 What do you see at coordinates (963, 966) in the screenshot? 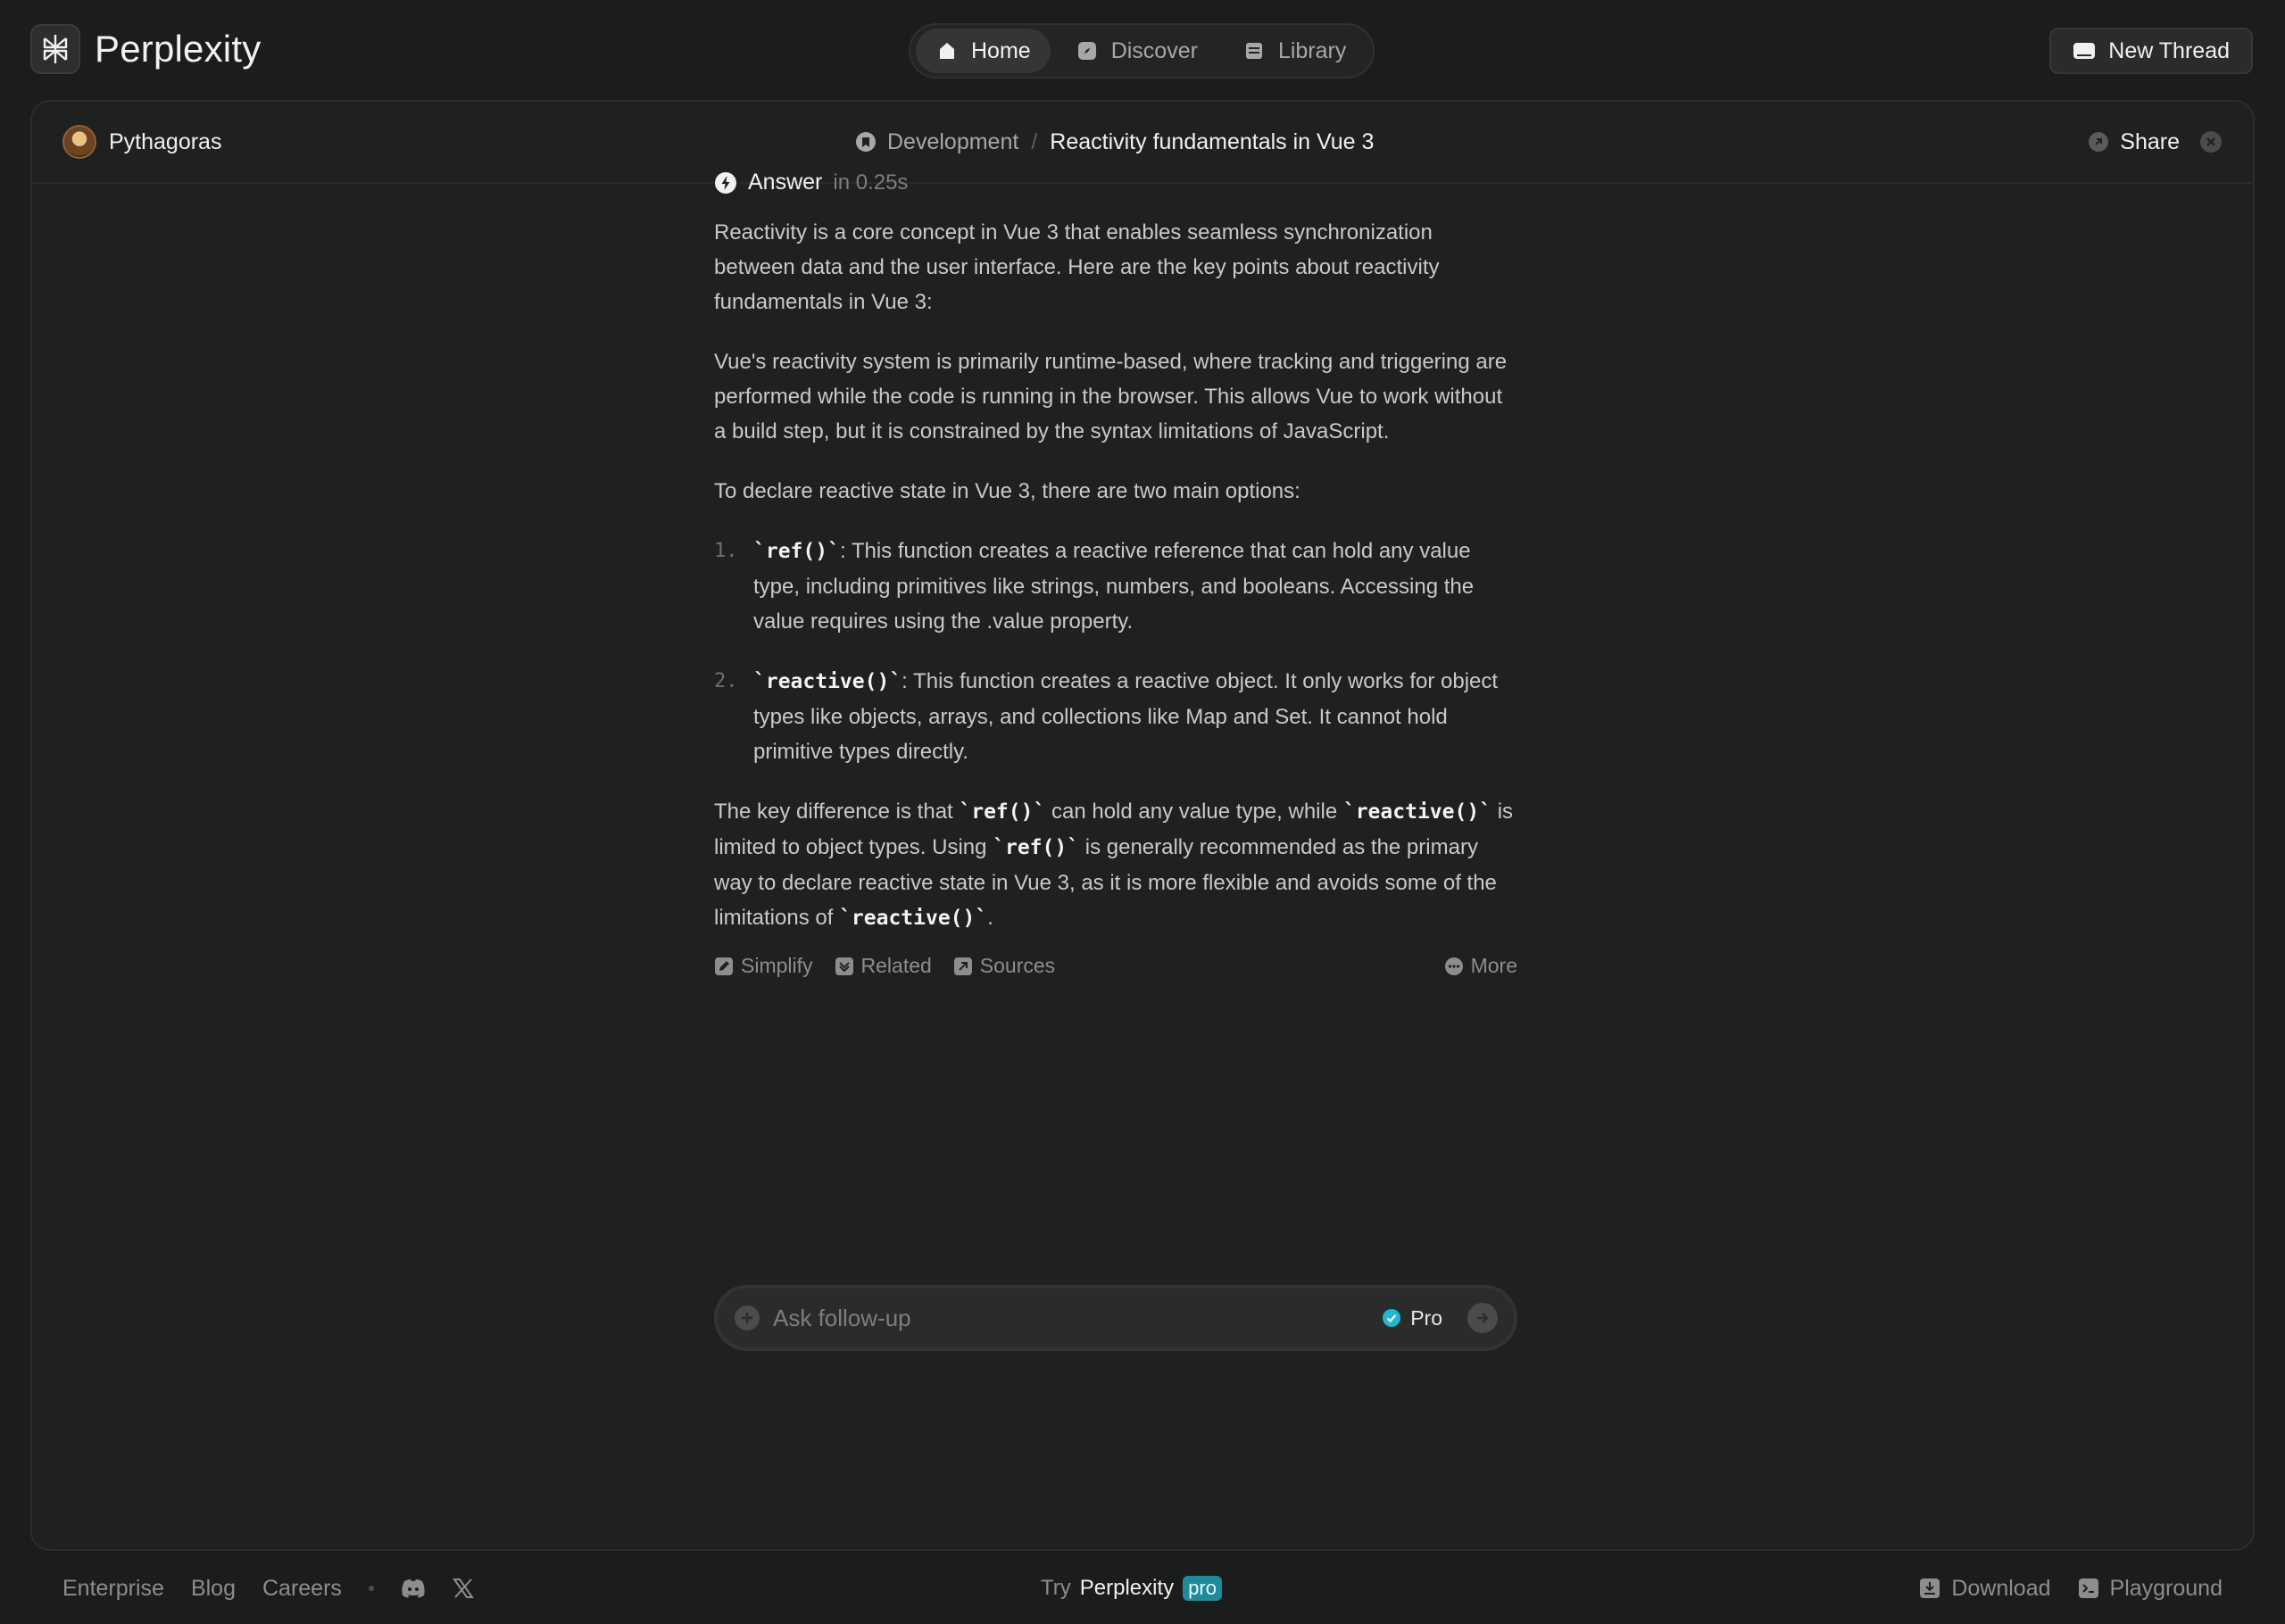
I see `sources-icon` at bounding box center [963, 966].